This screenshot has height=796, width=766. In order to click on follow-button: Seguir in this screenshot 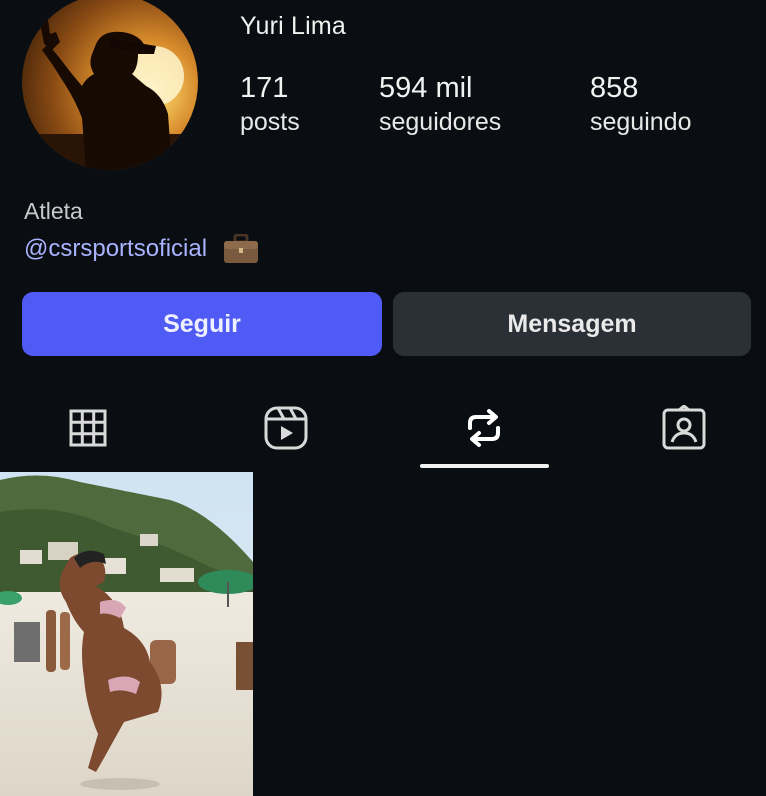, I will do `click(202, 324)`.